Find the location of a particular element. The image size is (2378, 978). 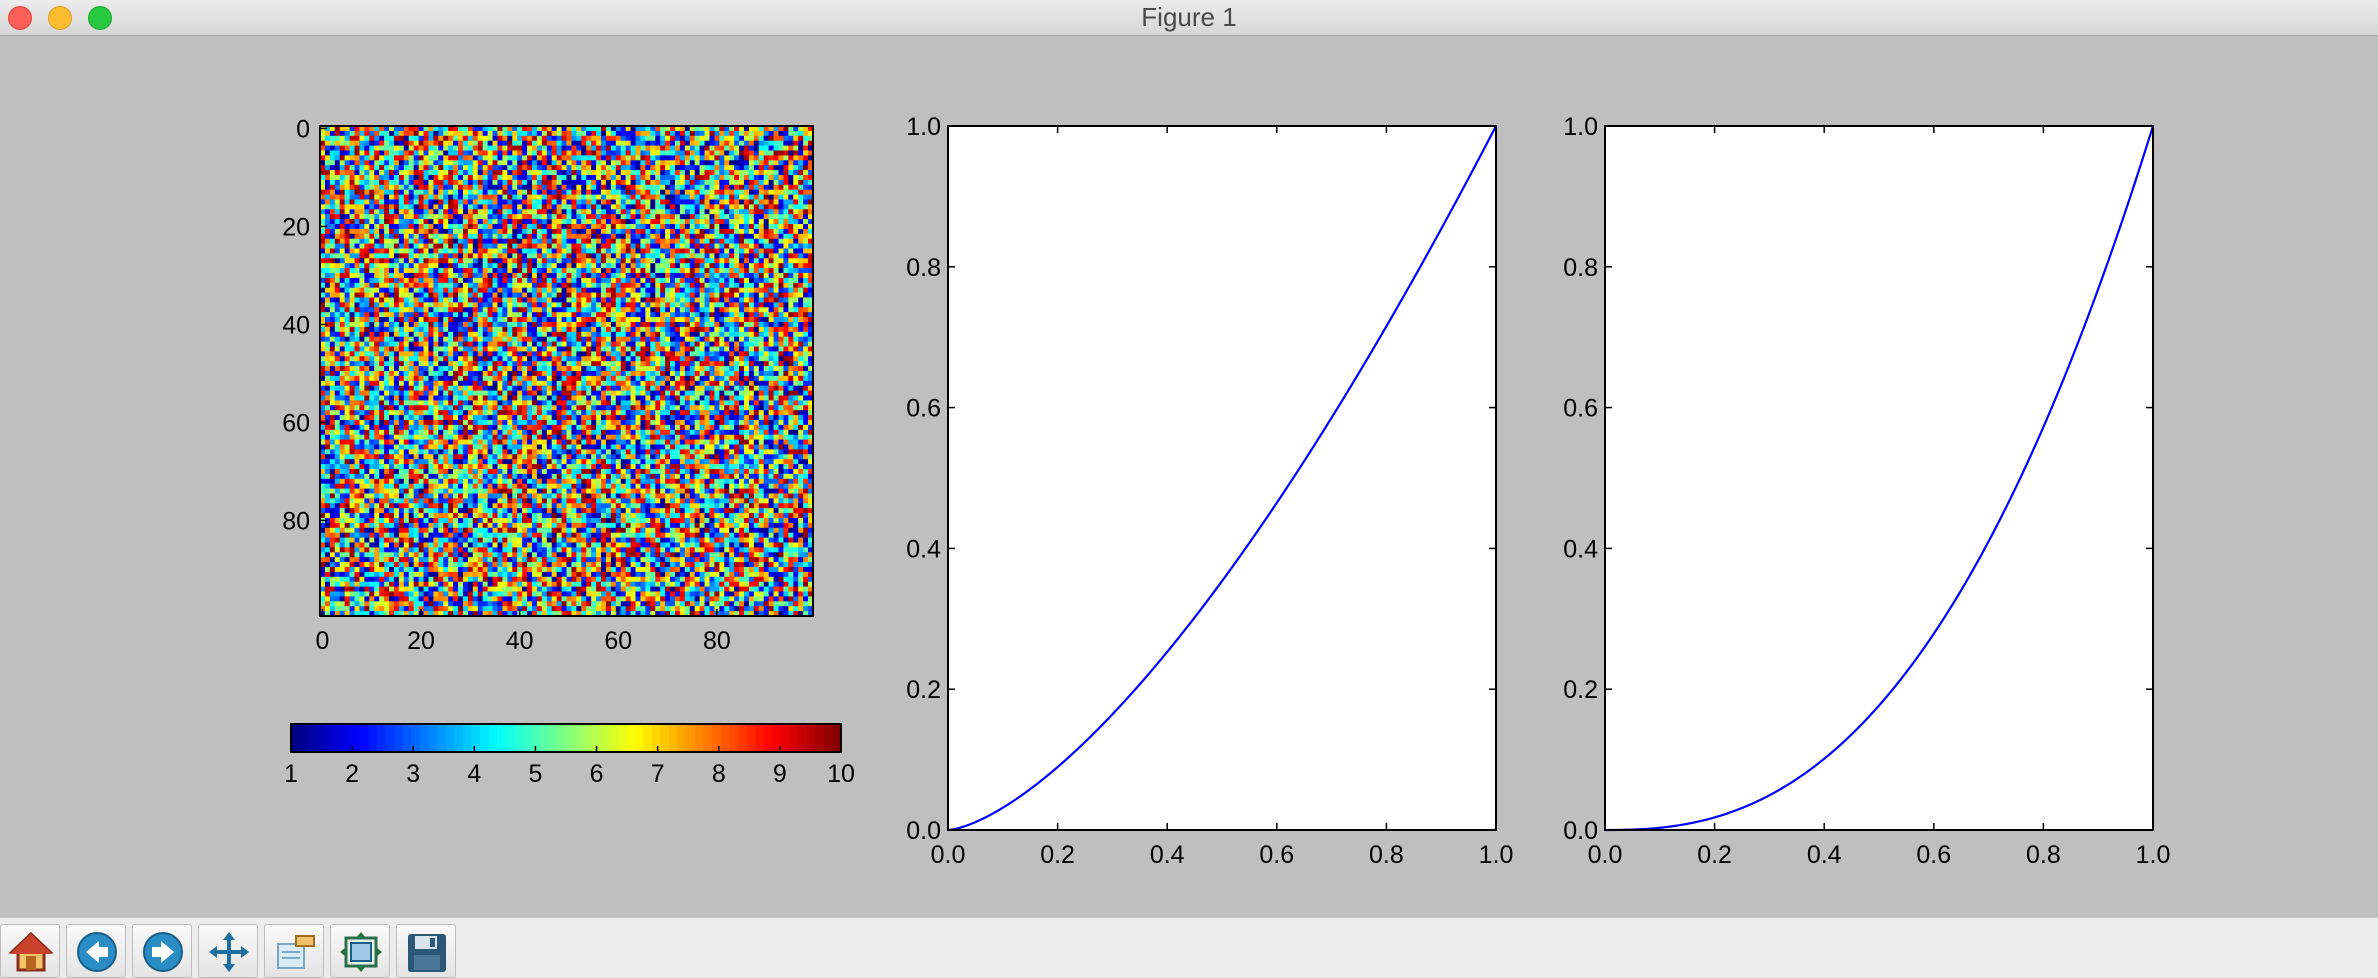

line1-y-tick-label: 0.2 is located at coordinates (923, 690).